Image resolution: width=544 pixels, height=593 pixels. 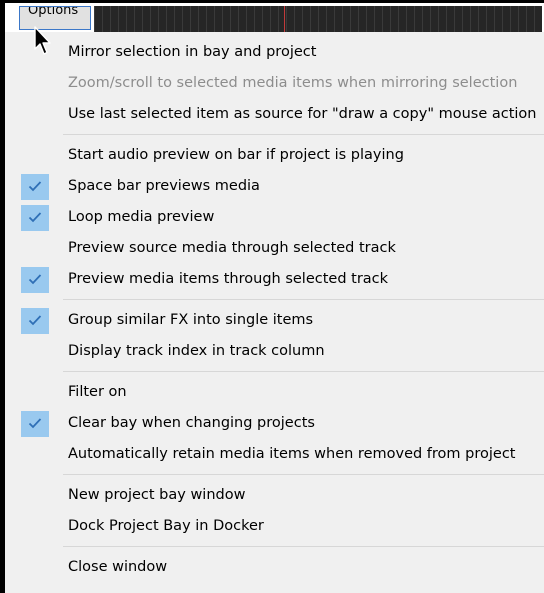 What do you see at coordinates (196, 351) in the screenshot?
I see `menu-item-label: Display track index in track column` at bounding box center [196, 351].